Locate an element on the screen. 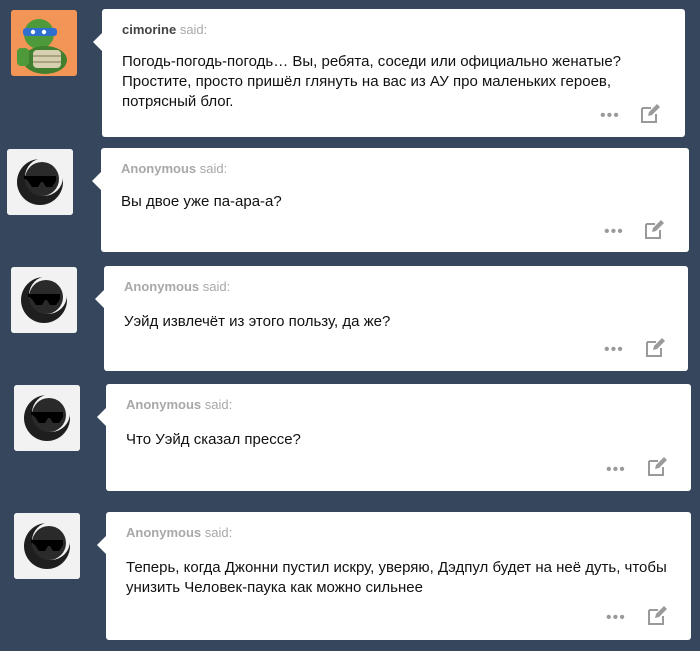  question-text: Что Уэйд сказал прессе? is located at coordinates (213, 439).